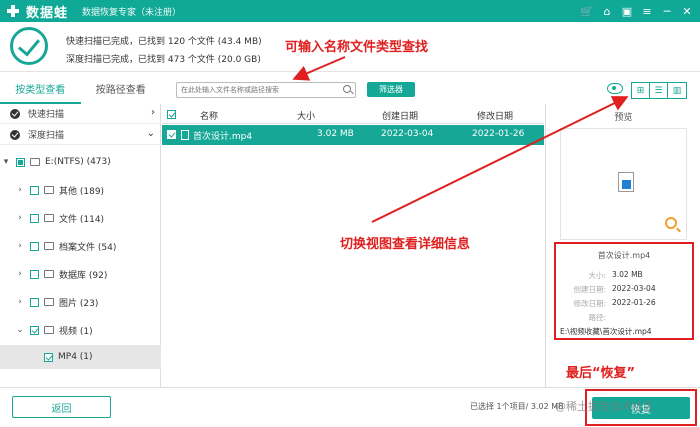 The height and width of the screenshot is (427, 700). What do you see at coordinates (47, 13) in the screenshot?
I see `brand-name: 数据蛙` at bounding box center [47, 13].